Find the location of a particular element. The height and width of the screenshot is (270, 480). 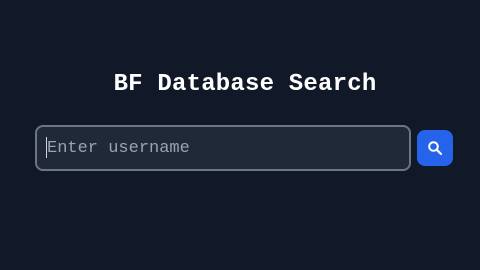

text-cursor is located at coordinates (46, 147).